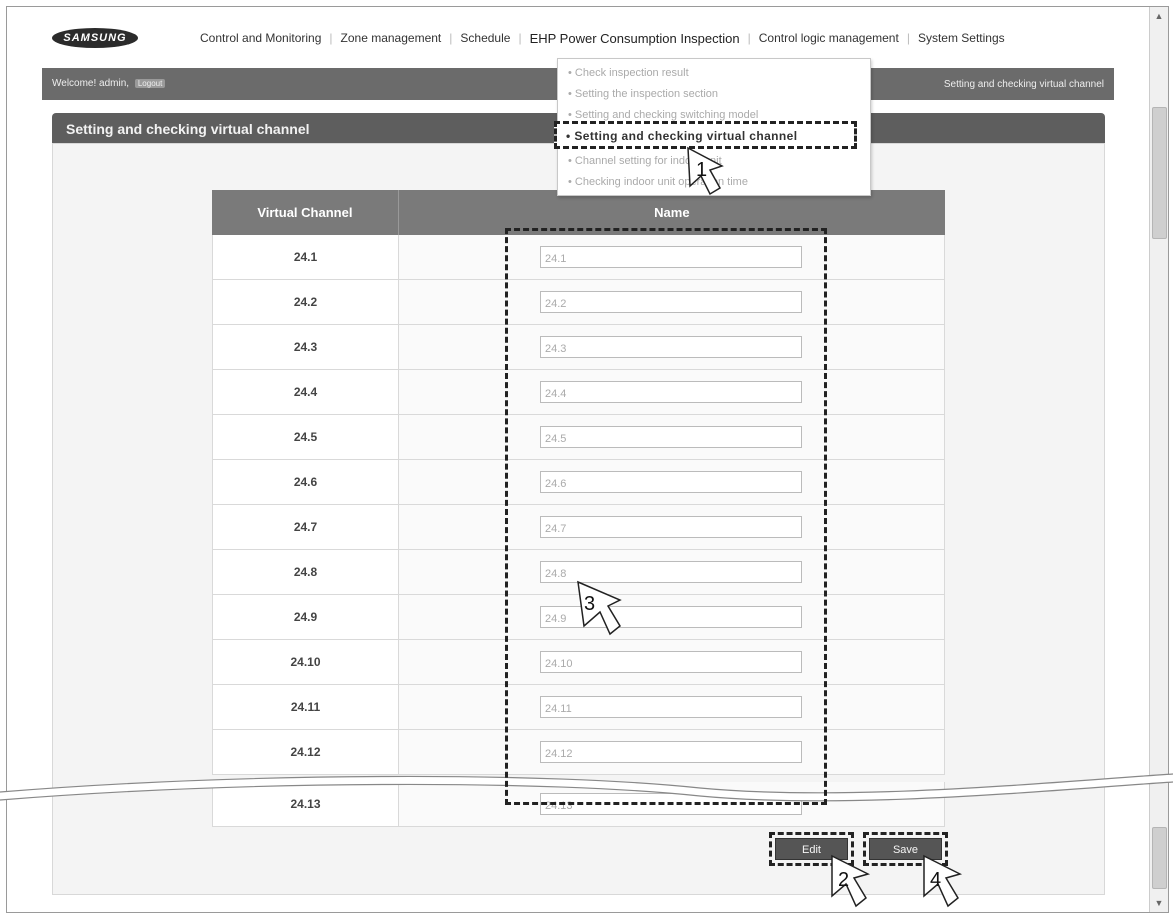 The height and width of the screenshot is (917, 1173). What do you see at coordinates (306, 752) in the screenshot?
I see `channel-cell: 24.12` at bounding box center [306, 752].